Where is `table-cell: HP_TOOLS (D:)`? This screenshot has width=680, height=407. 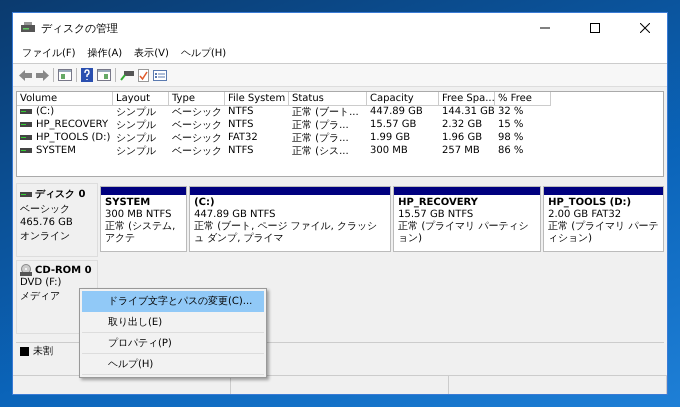 table-cell: HP_TOOLS (D:) is located at coordinates (73, 137).